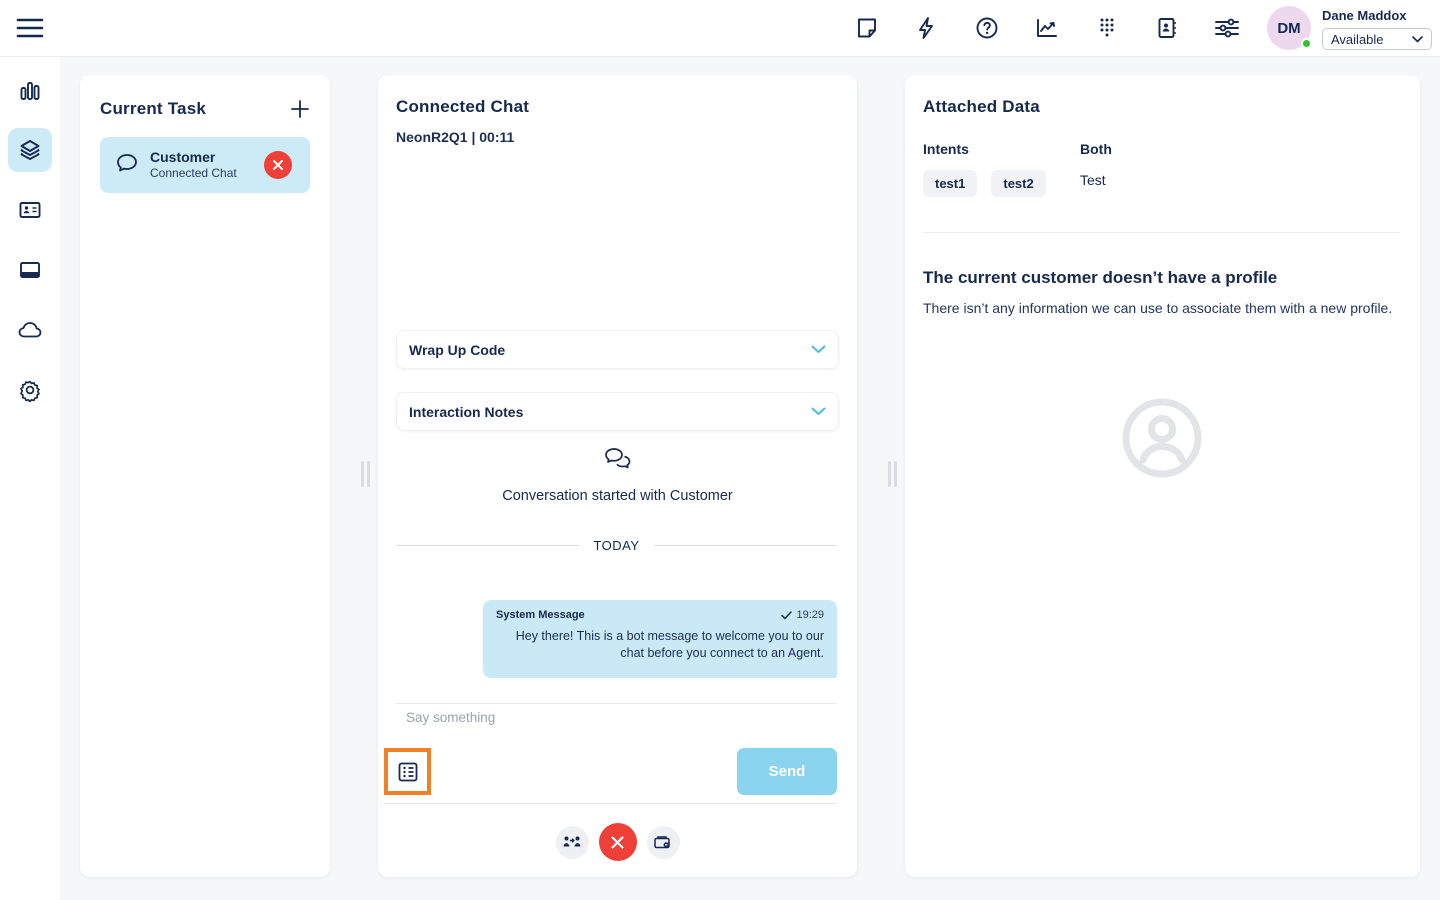 The width and height of the screenshot is (1440, 900). I want to click on interaction-notes-label: Interaction Notes, so click(466, 411).